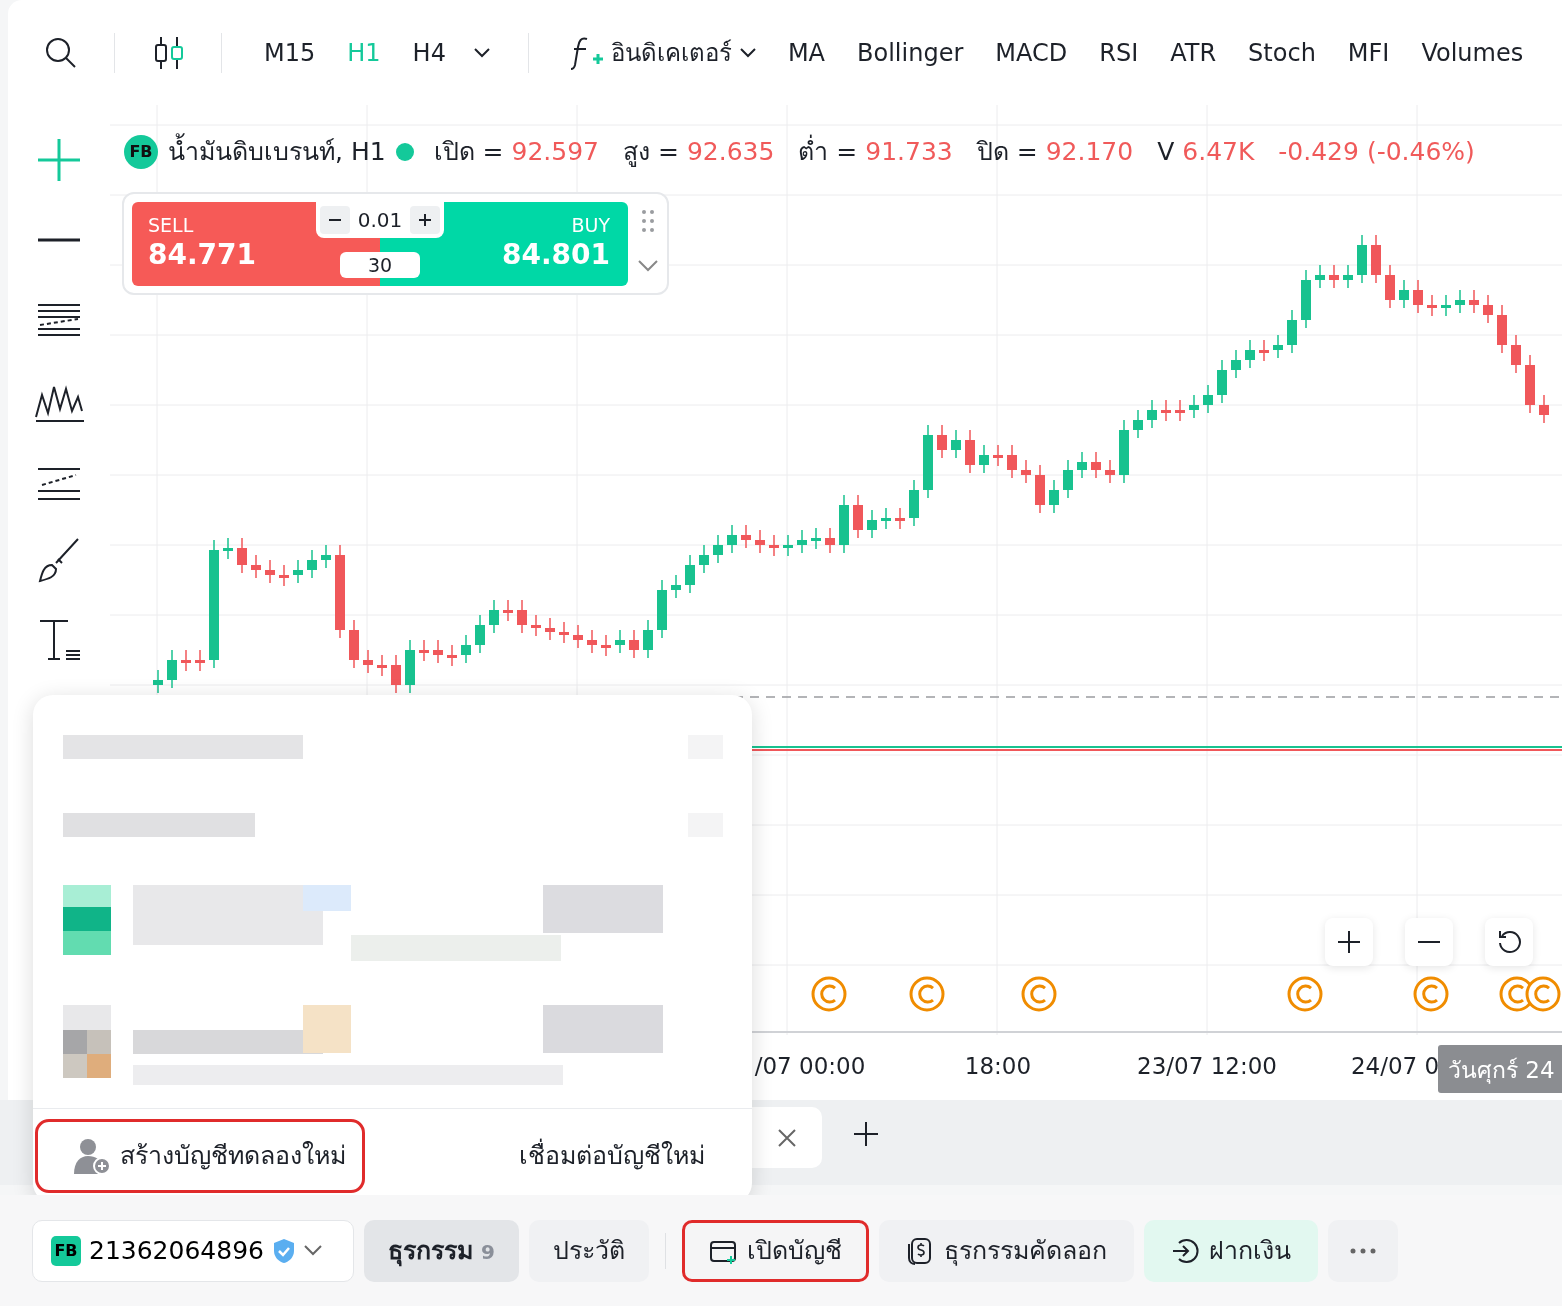 This screenshot has height=1306, width=1562. What do you see at coordinates (555, 152) in the screenshot?
I see `ohlc-value: 92.597` at bounding box center [555, 152].